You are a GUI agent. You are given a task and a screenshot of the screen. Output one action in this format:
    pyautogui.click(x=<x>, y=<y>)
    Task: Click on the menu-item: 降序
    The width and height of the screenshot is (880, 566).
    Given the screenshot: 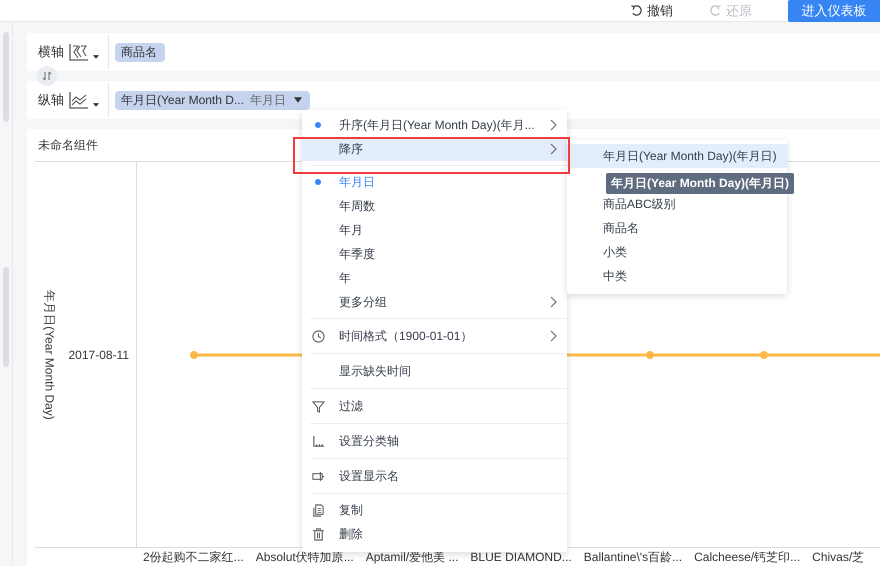 What is the action you would take?
    pyautogui.click(x=434, y=149)
    